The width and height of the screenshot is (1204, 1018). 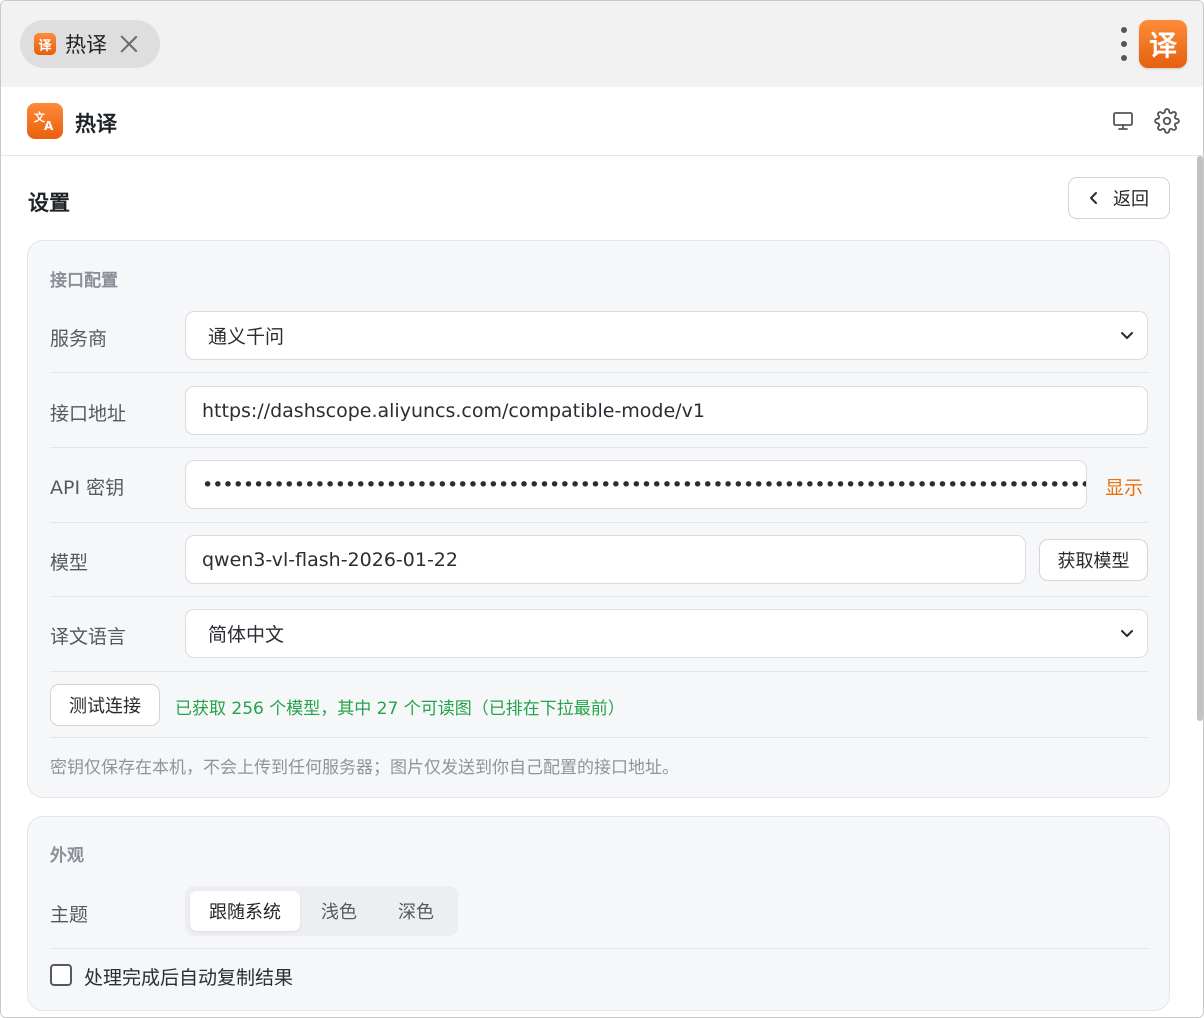 I want to click on tab-app-icon: 译, so click(x=45, y=44).